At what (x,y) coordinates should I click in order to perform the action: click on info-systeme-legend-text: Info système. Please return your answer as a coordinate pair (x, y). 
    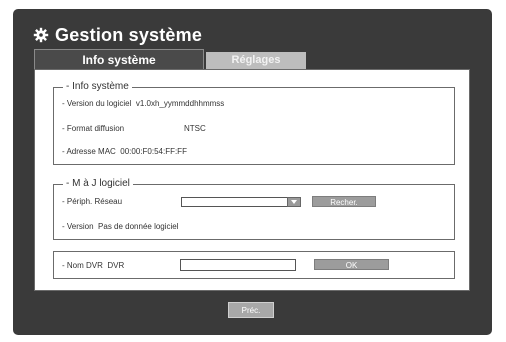
    Looking at the image, I should click on (100, 86).